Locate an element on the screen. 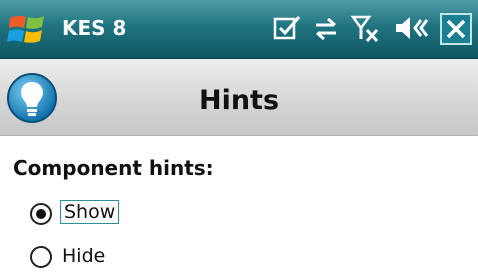 Image resolution: width=478 pixels, height=272 pixels. close-icon is located at coordinates (456, 29).